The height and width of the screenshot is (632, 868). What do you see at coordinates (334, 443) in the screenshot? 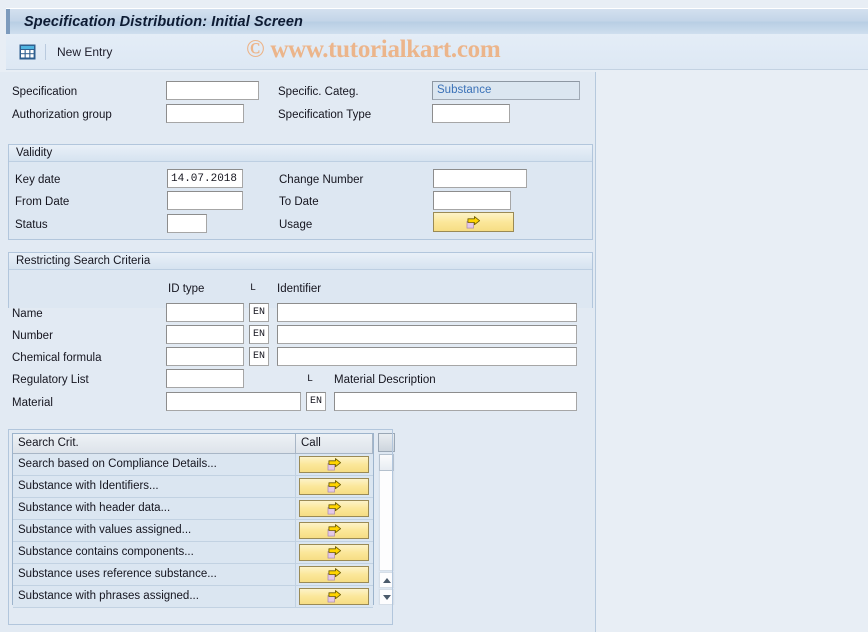
I see `th-call: Call` at bounding box center [334, 443].